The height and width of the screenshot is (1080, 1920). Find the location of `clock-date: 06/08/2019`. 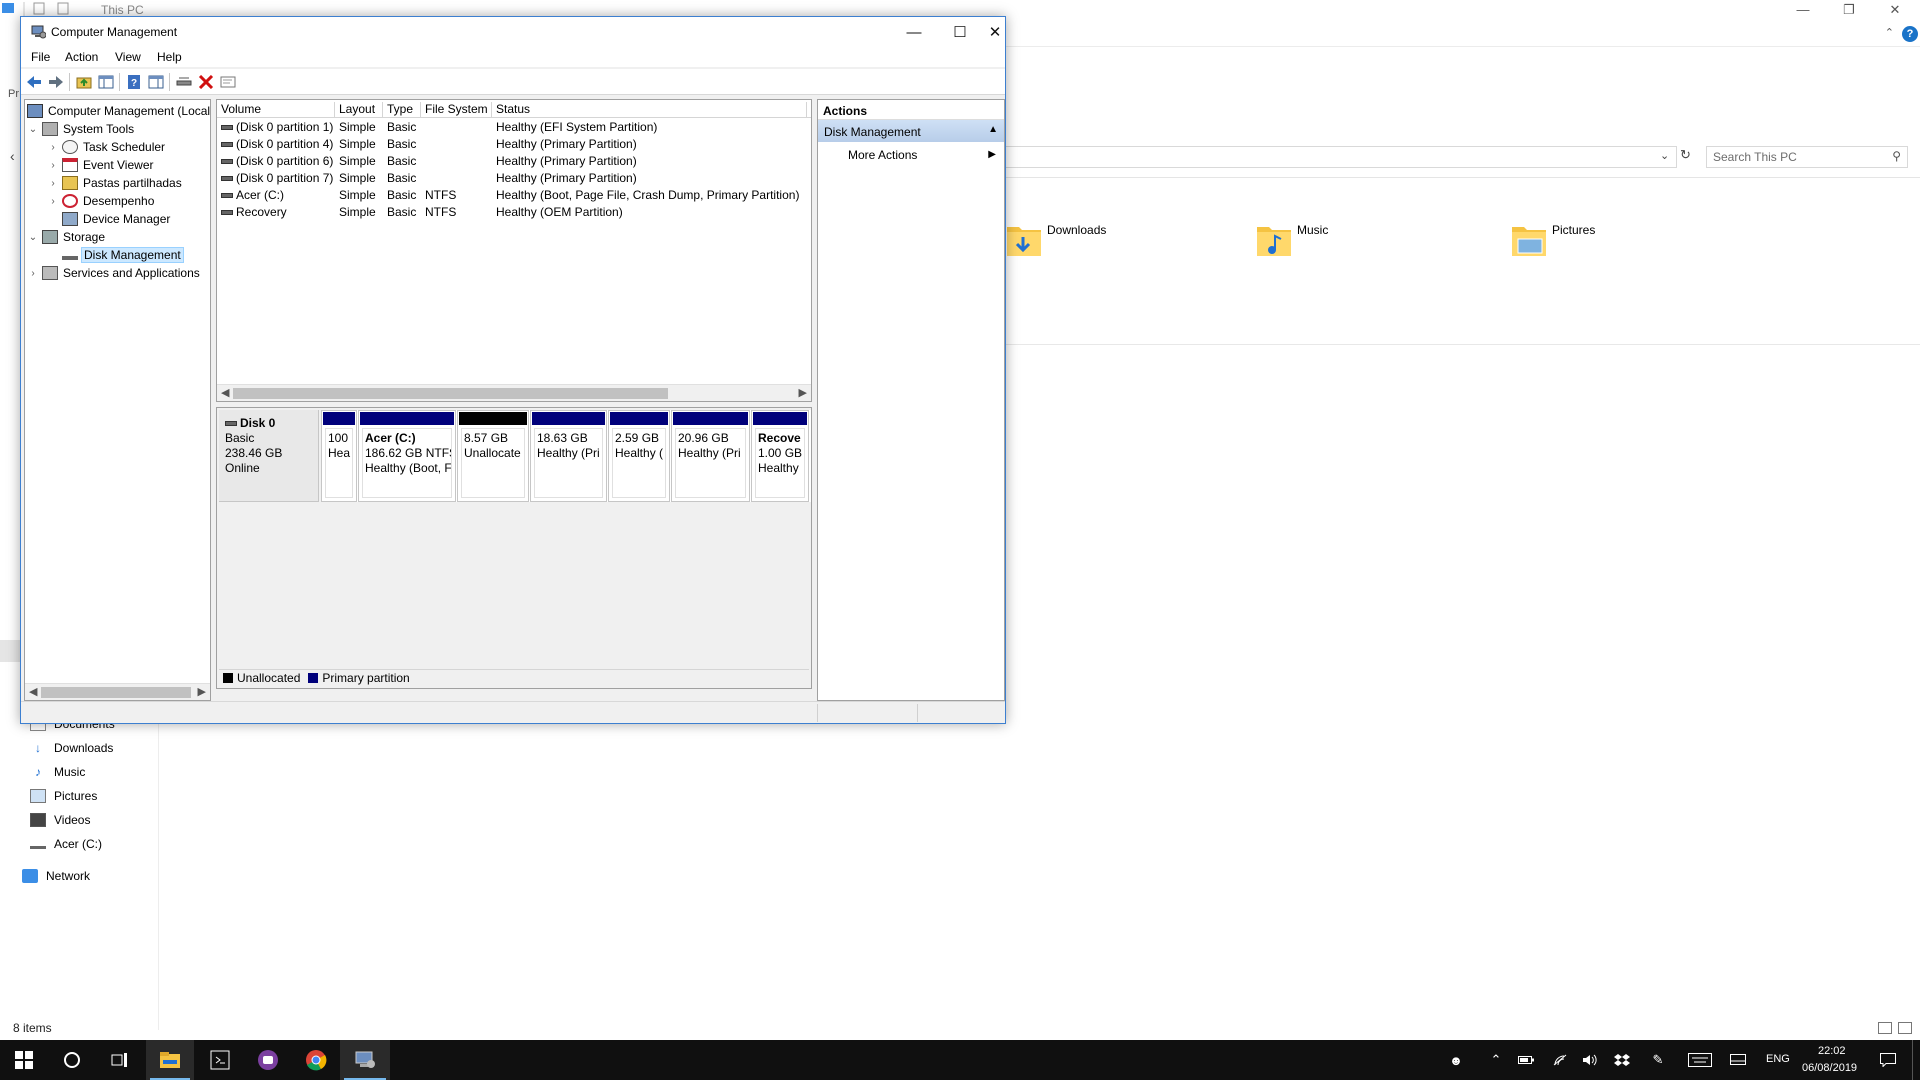

clock-date: 06/08/2019 is located at coordinates (1829, 1068).